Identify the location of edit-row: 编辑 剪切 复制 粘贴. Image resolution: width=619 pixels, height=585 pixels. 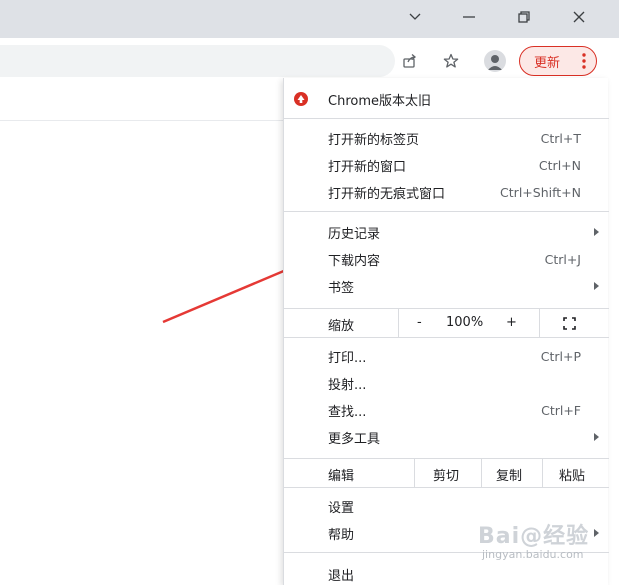
(446, 473).